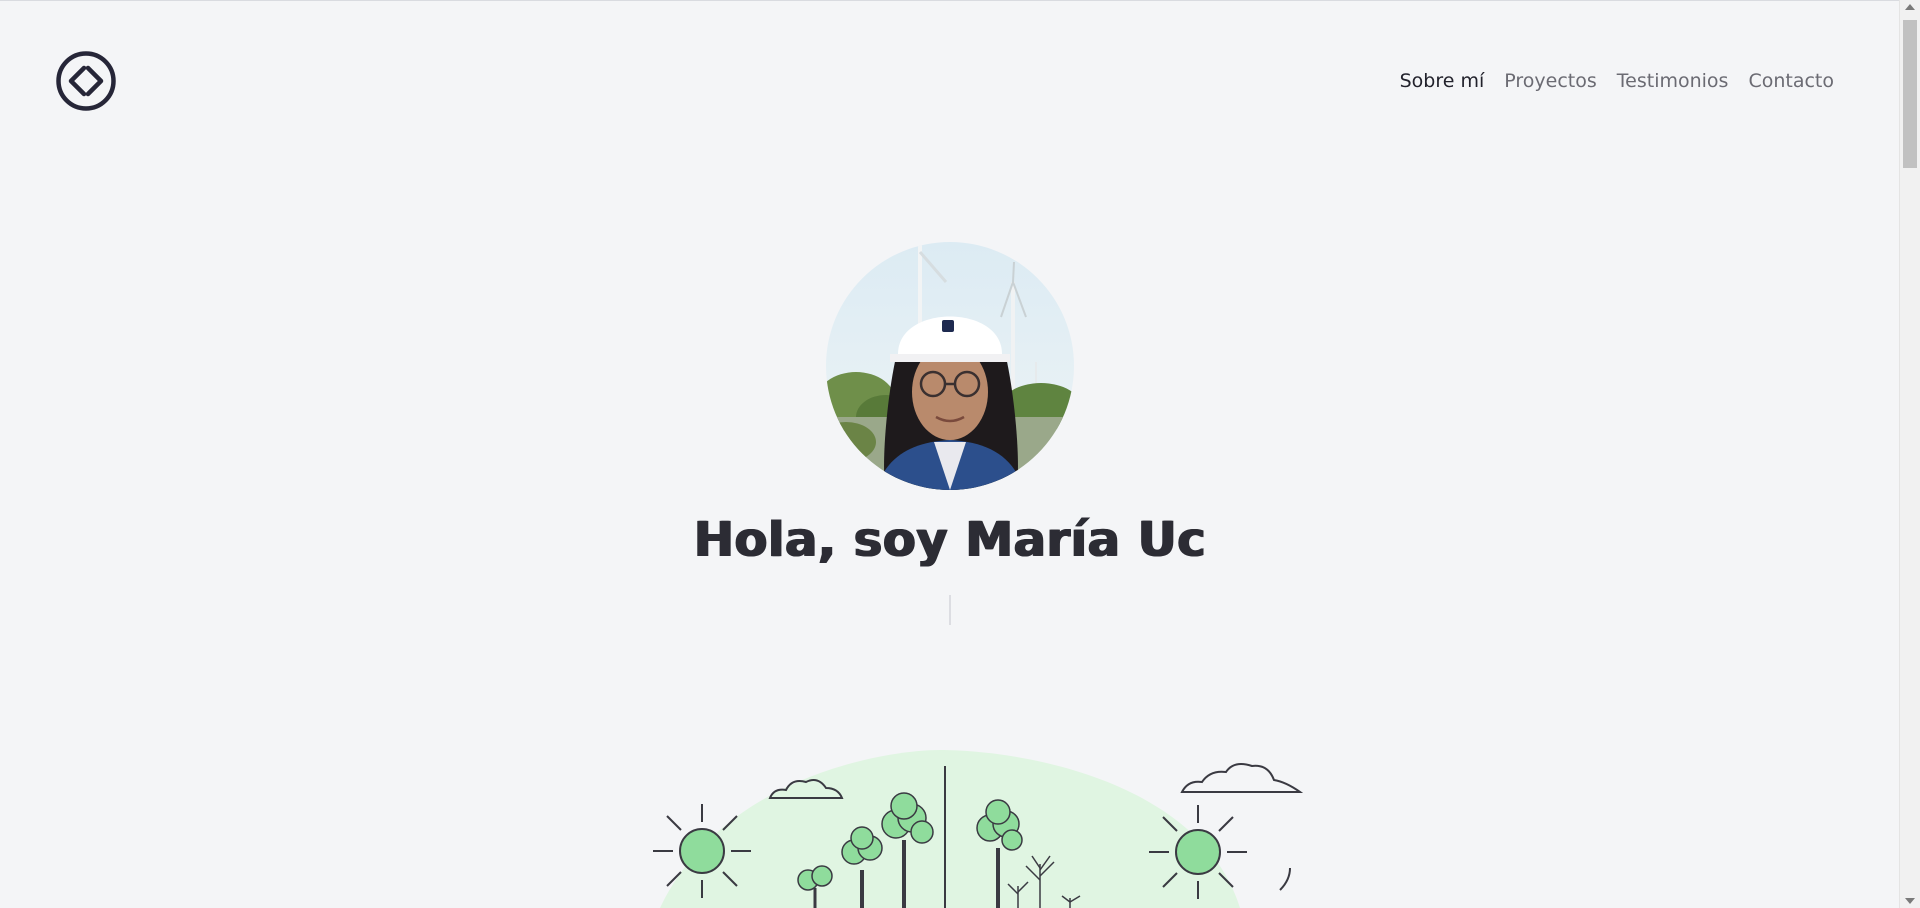  What do you see at coordinates (702, 851) in the screenshot?
I see `sun-icon-left` at bounding box center [702, 851].